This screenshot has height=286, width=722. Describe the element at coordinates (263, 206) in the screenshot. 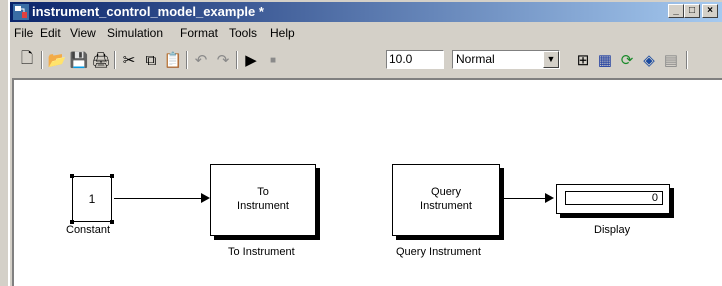

I see `to-instrument-inner-line-2: Instrument` at that location.